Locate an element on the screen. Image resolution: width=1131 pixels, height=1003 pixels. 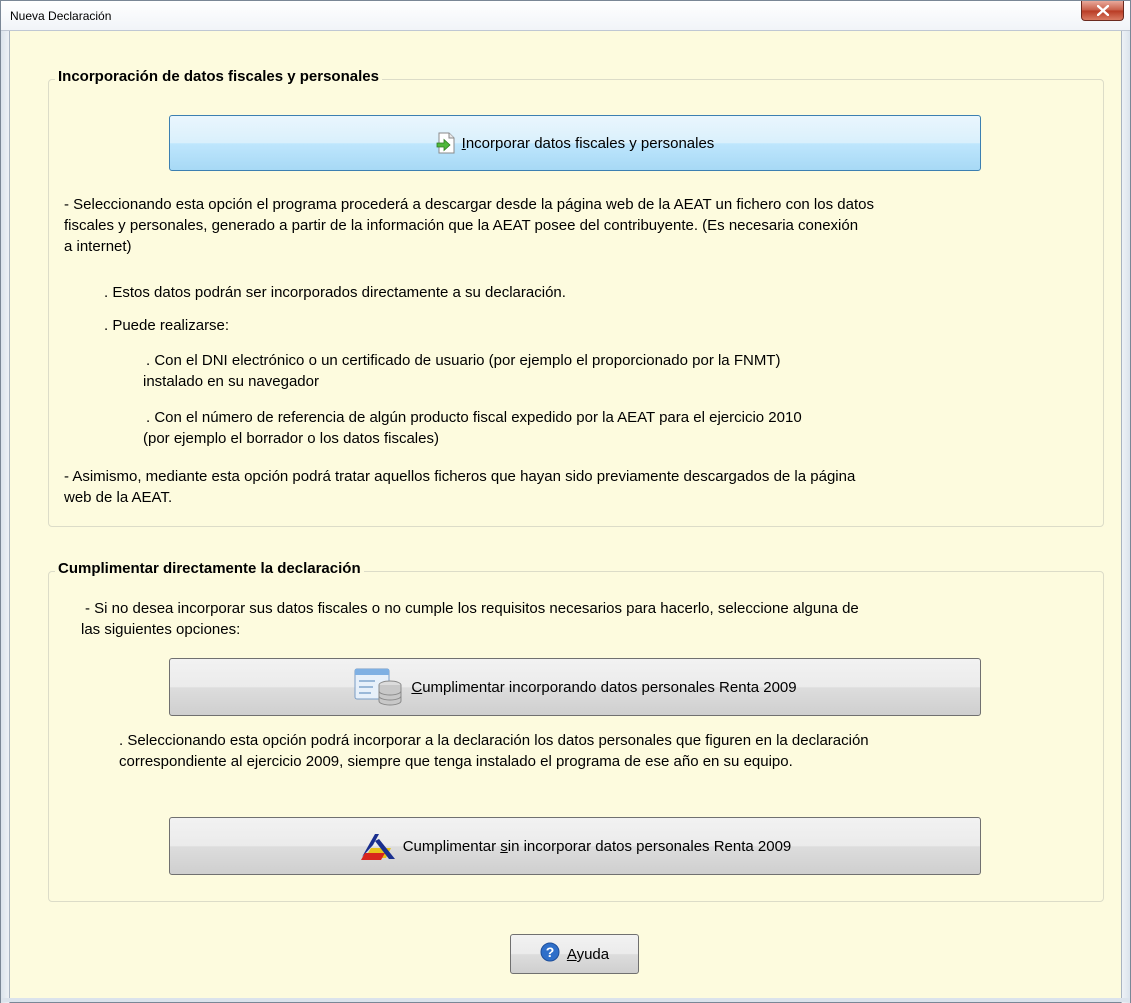
incorporar-datos-button: Incorporar datos fiscales y personales is located at coordinates (575, 143).